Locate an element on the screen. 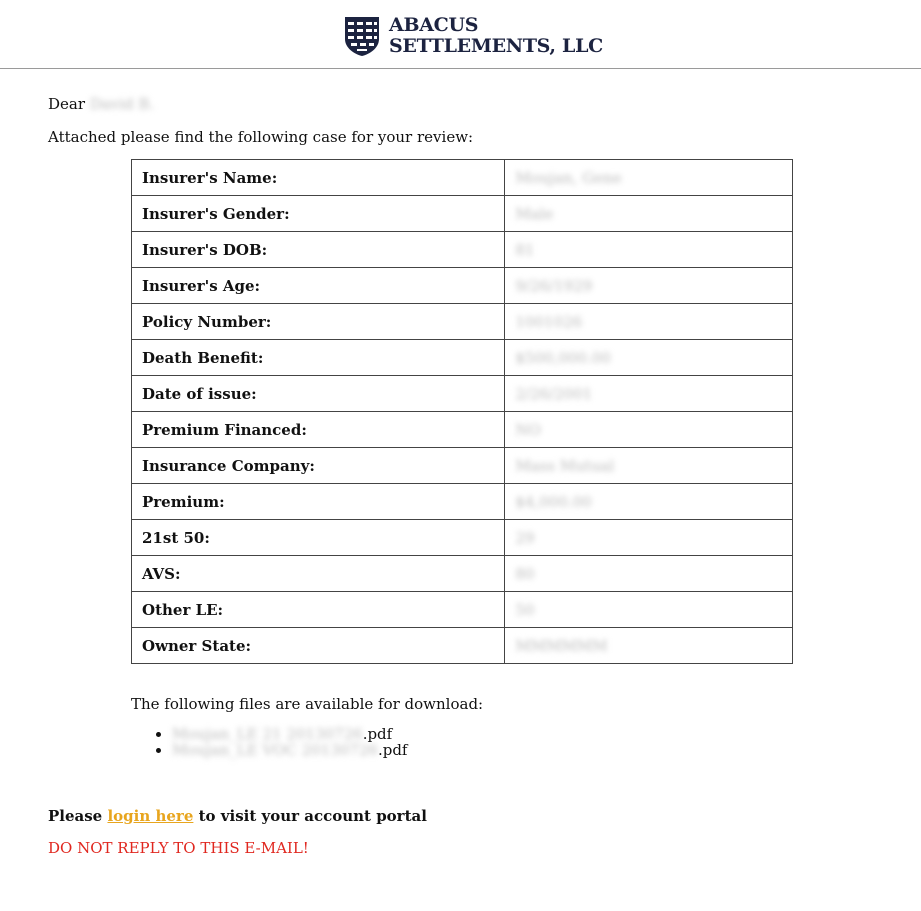 Image resolution: width=921 pixels, height=911 pixels. field-value: 2/26/2001 is located at coordinates (648, 393).